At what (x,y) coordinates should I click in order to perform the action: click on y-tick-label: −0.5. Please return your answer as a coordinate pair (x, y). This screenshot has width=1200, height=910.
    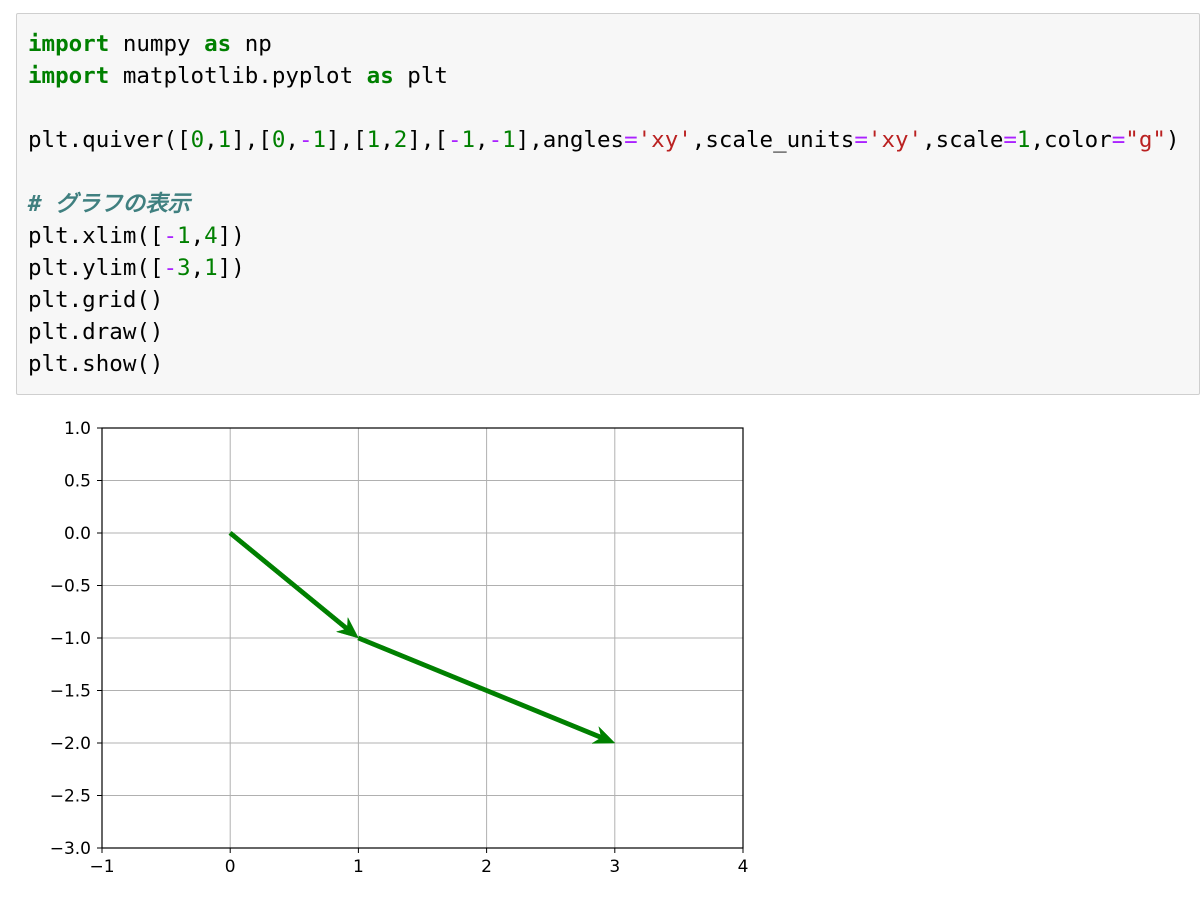
    Looking at the image, I should click on (70, 587).